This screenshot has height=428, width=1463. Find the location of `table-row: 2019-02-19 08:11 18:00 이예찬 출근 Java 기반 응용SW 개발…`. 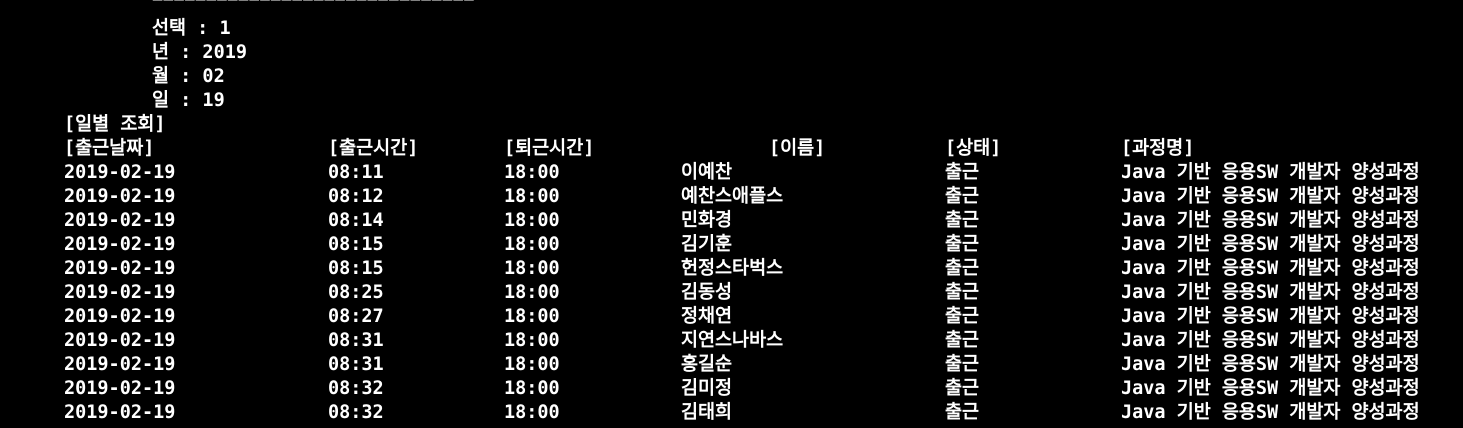

table-row: 2019-02-19 08:11 18:00 이예찬 출근 Java 기반 응용SW 개발… is located at coordinates (731, 173).